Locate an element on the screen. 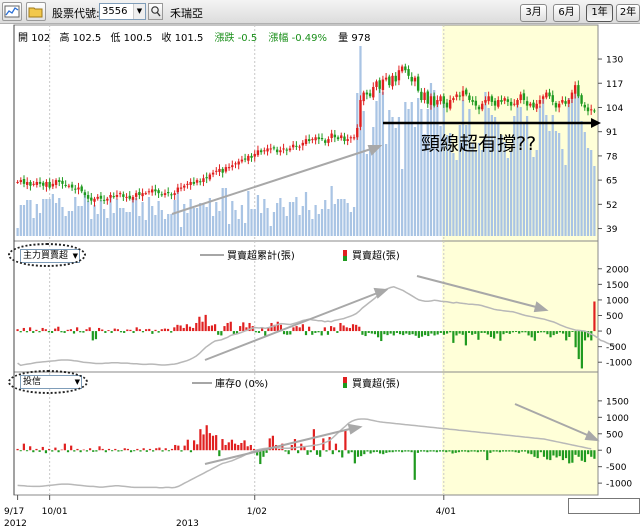  period-1y-button: 1年 is located at coordinates (599, 13).